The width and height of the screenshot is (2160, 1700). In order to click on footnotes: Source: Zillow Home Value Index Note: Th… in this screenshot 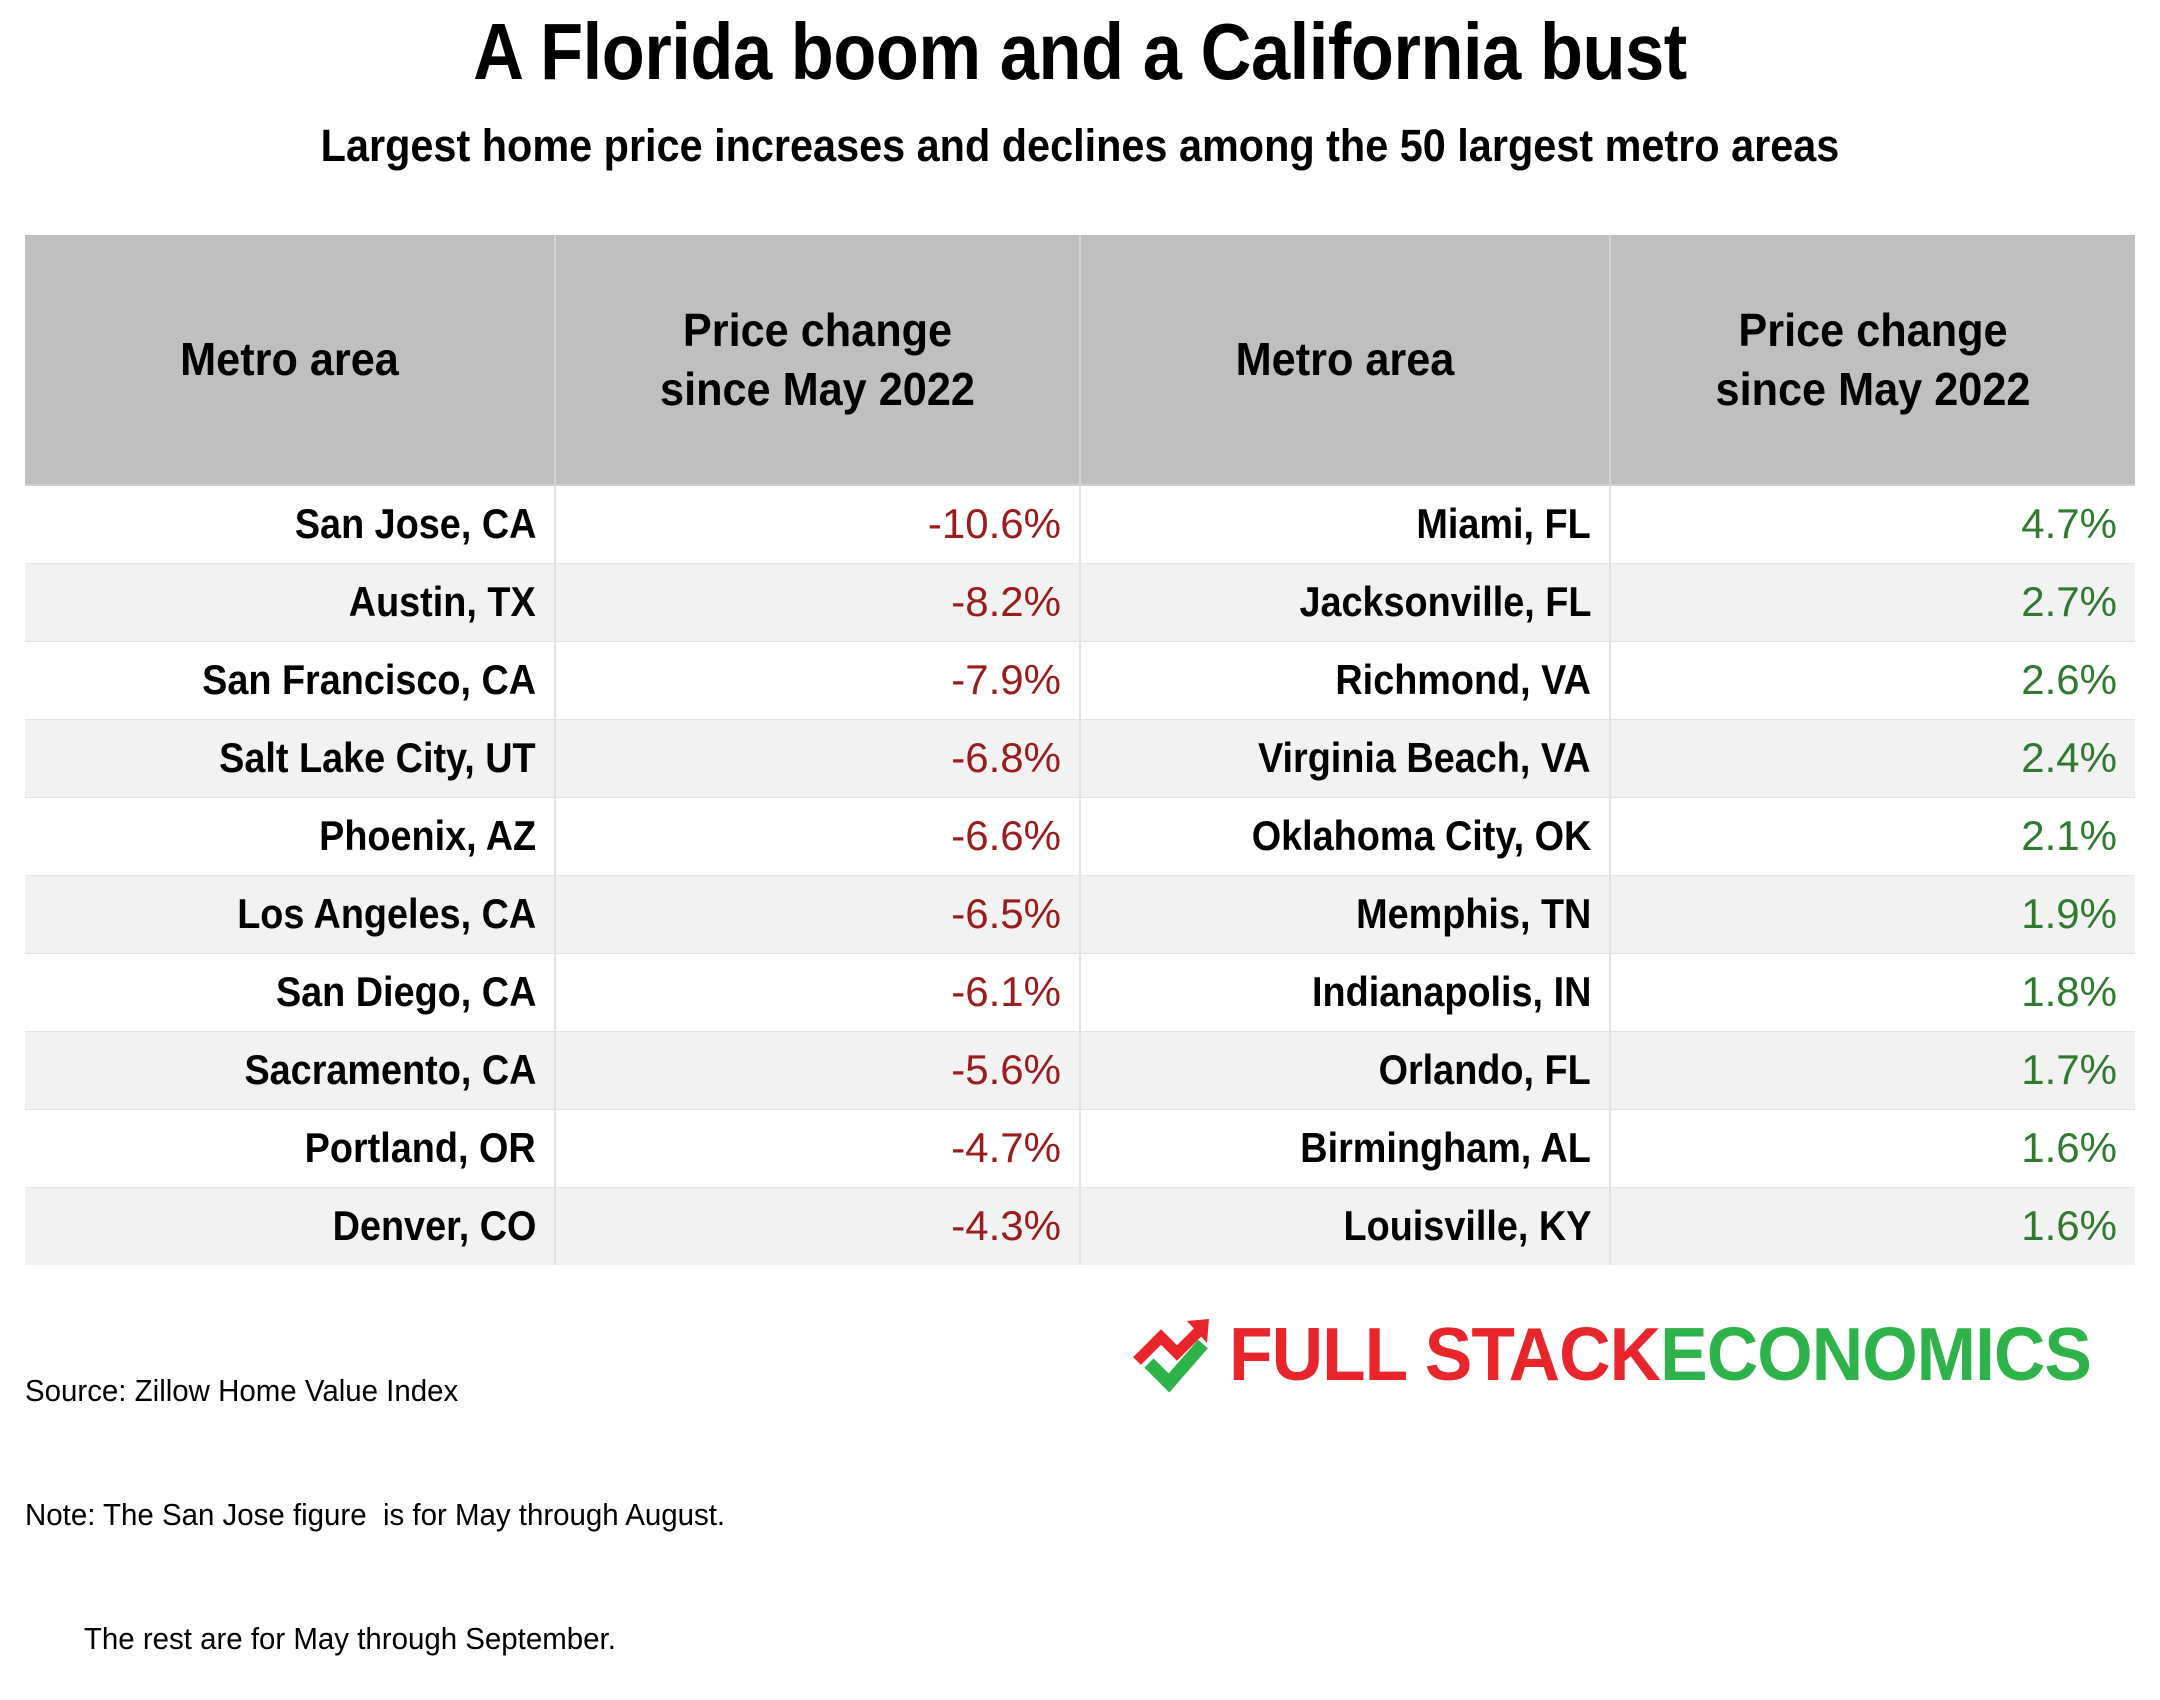, I will do `click(393, 1494)`.